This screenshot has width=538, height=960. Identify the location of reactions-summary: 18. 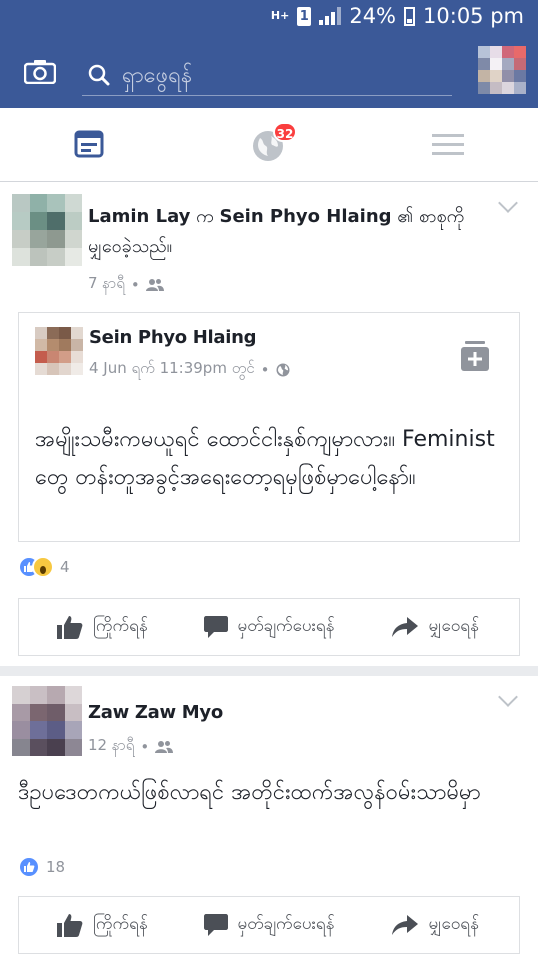
(41, 867).